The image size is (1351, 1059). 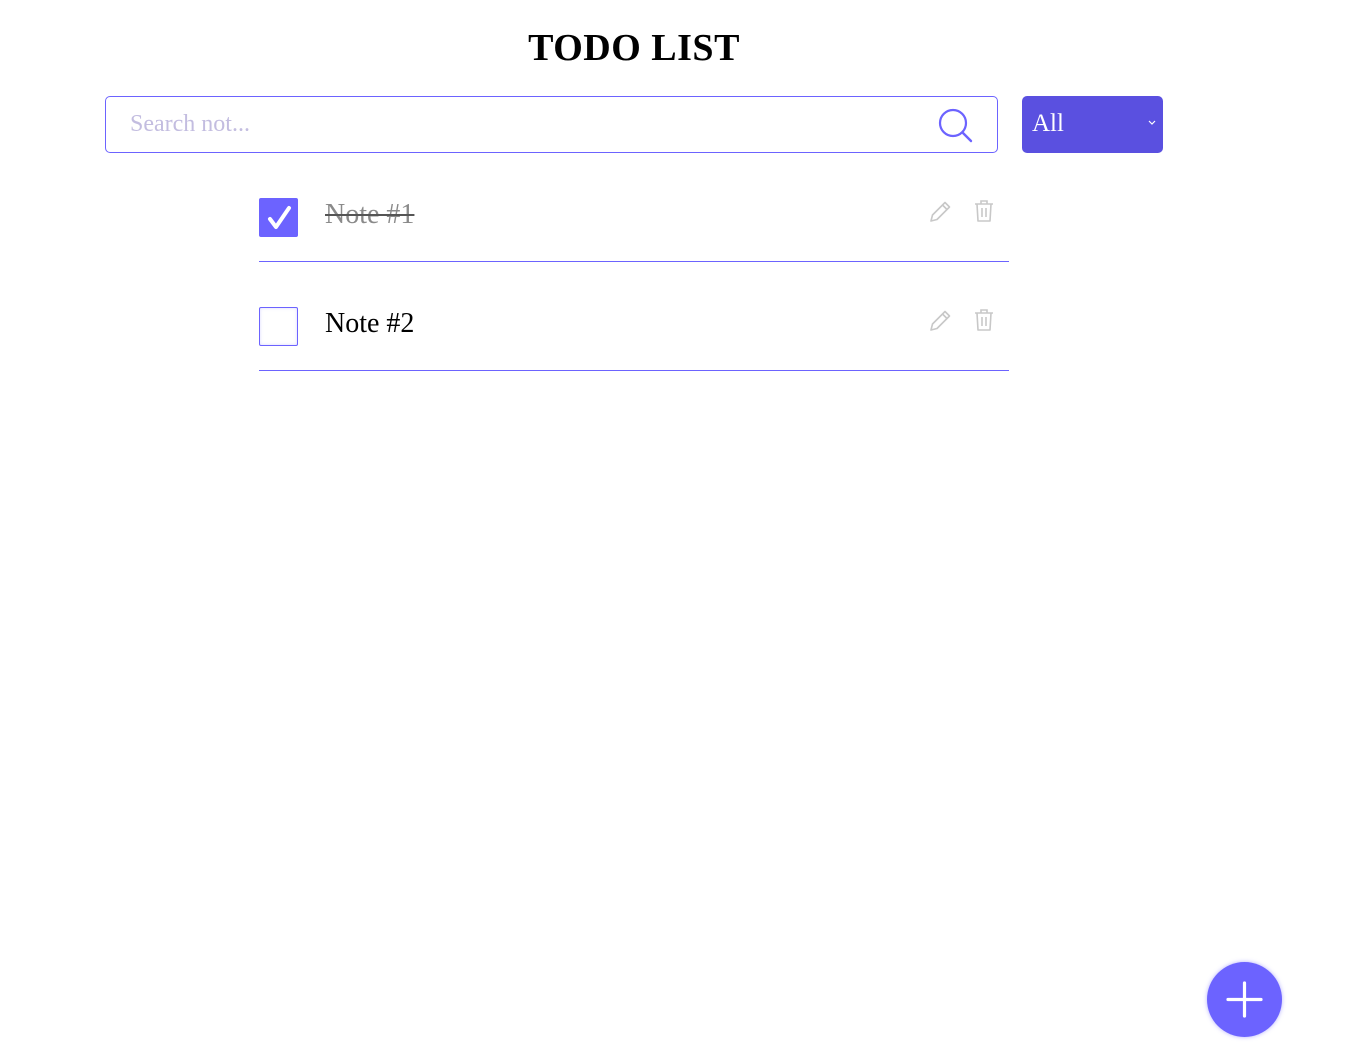 What do you see at coordinates (956, 126) in the screenshot?
I see `search-icon` at bounding box center [956, 126].